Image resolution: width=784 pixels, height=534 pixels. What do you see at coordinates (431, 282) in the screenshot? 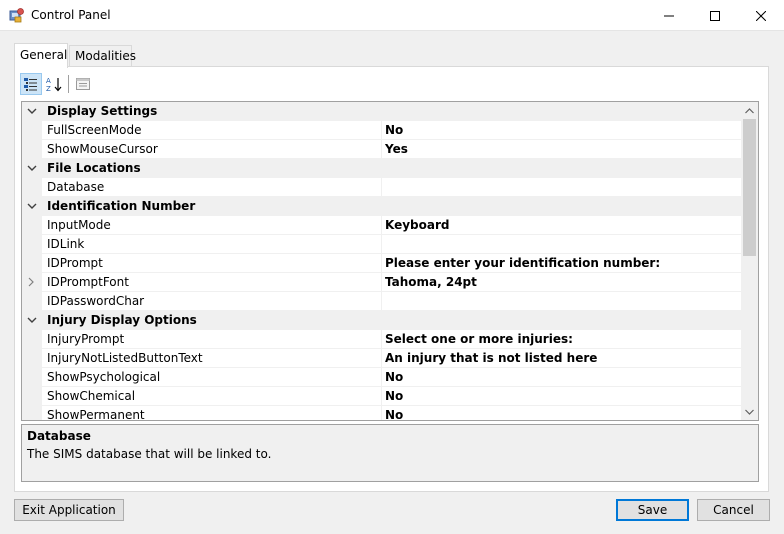
I see `property-value: Tahoma, 24pt` at bounding box center [431, 282].